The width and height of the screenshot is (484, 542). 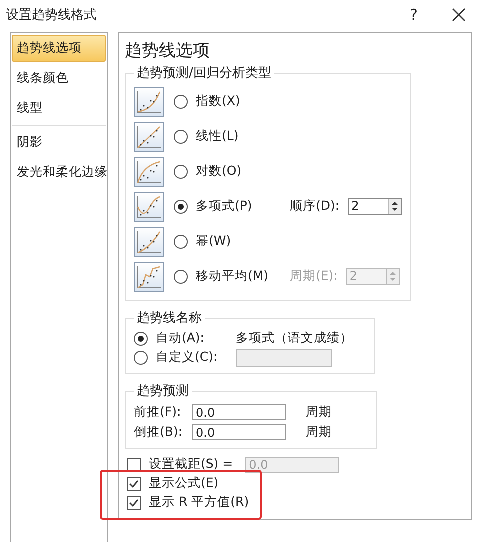 What do you see at coordinates (219, 171) in the screenshot?
I see `radio-label: 对数(O)` at bounding box center [219, 171].